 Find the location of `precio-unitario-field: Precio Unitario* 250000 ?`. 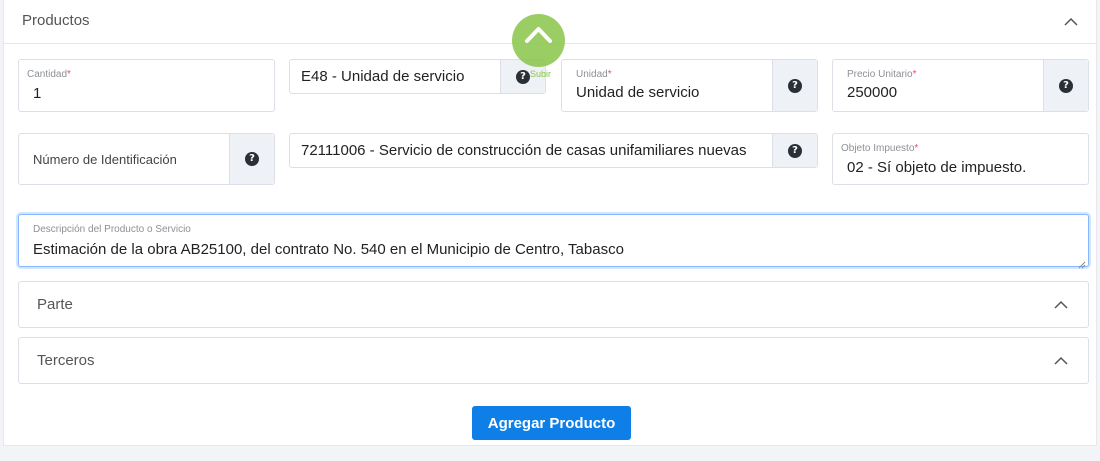

precio-unitario-field: Precio Unitario* 250000 ? is located at coordinates (960, 85).